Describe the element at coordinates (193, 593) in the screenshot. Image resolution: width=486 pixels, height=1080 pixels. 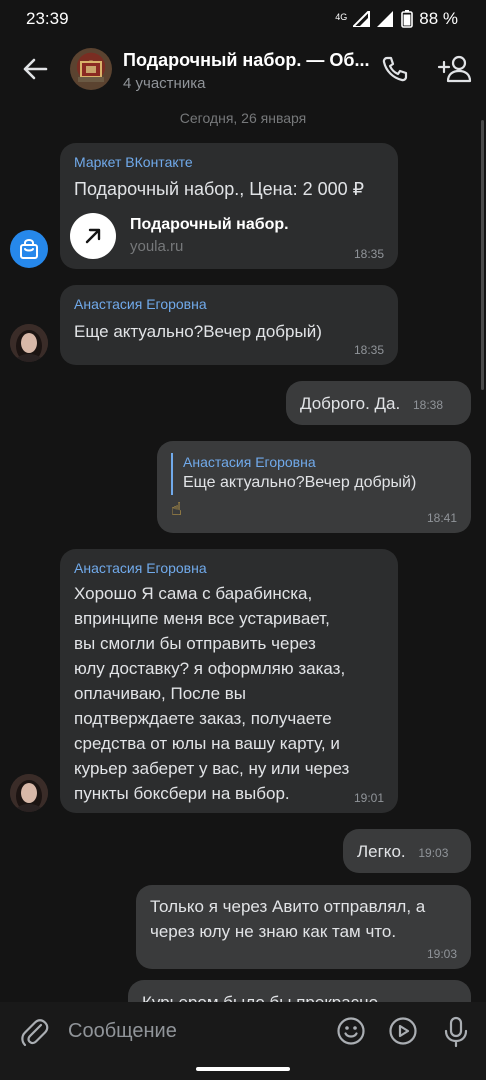
I see `text-line: Хорошо Я сама с барабинска,` at that location.